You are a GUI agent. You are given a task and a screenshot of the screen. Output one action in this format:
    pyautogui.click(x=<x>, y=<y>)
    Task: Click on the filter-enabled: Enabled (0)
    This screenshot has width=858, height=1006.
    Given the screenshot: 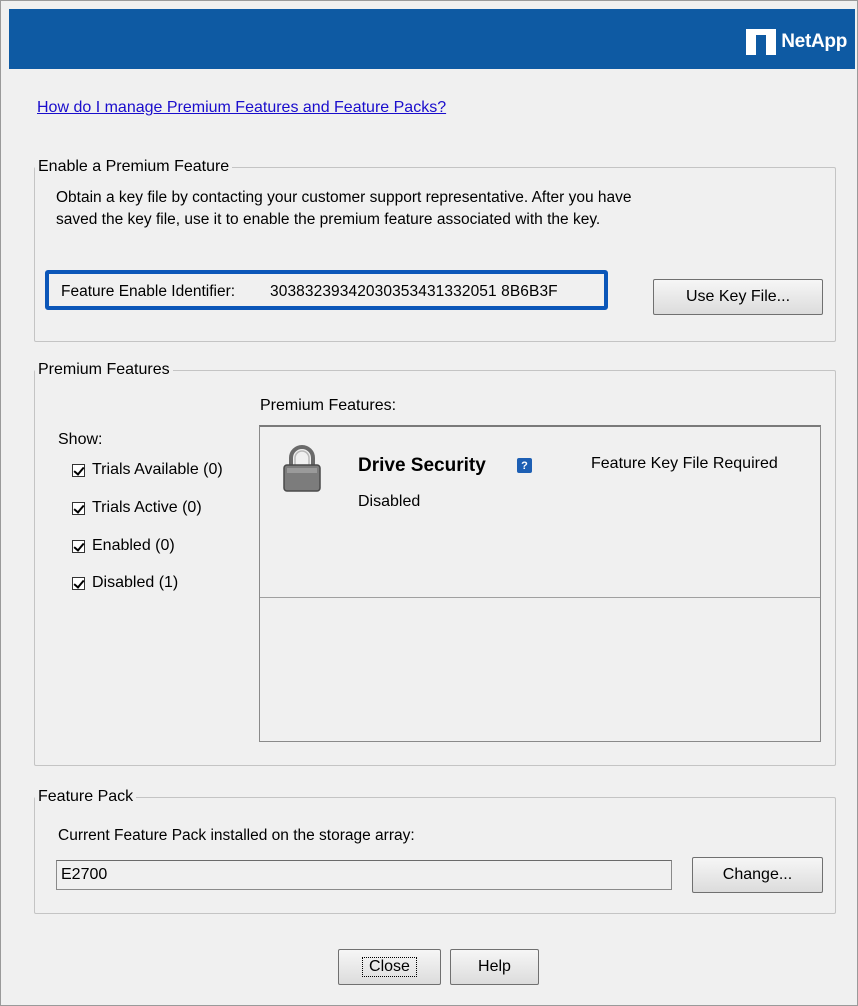 What is the action you would take?
    pyautogui.click(x=123, y=546)
    